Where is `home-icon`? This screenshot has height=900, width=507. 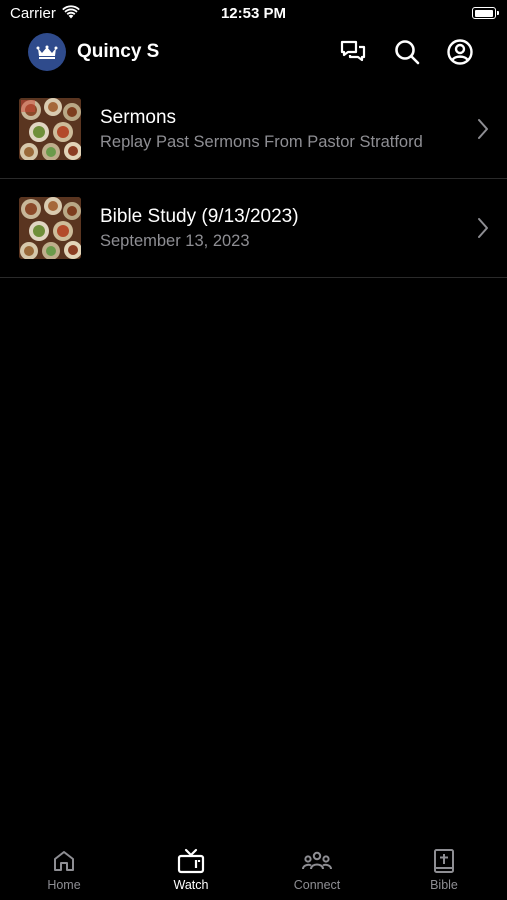 home-icon is located at coordinates (64, 861).